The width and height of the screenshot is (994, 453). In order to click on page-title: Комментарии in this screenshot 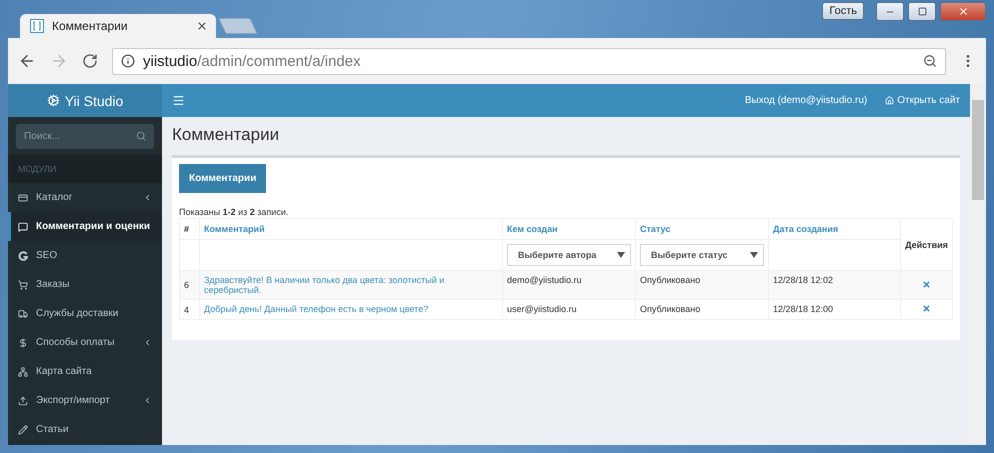, I will do `click(226, 135)`.